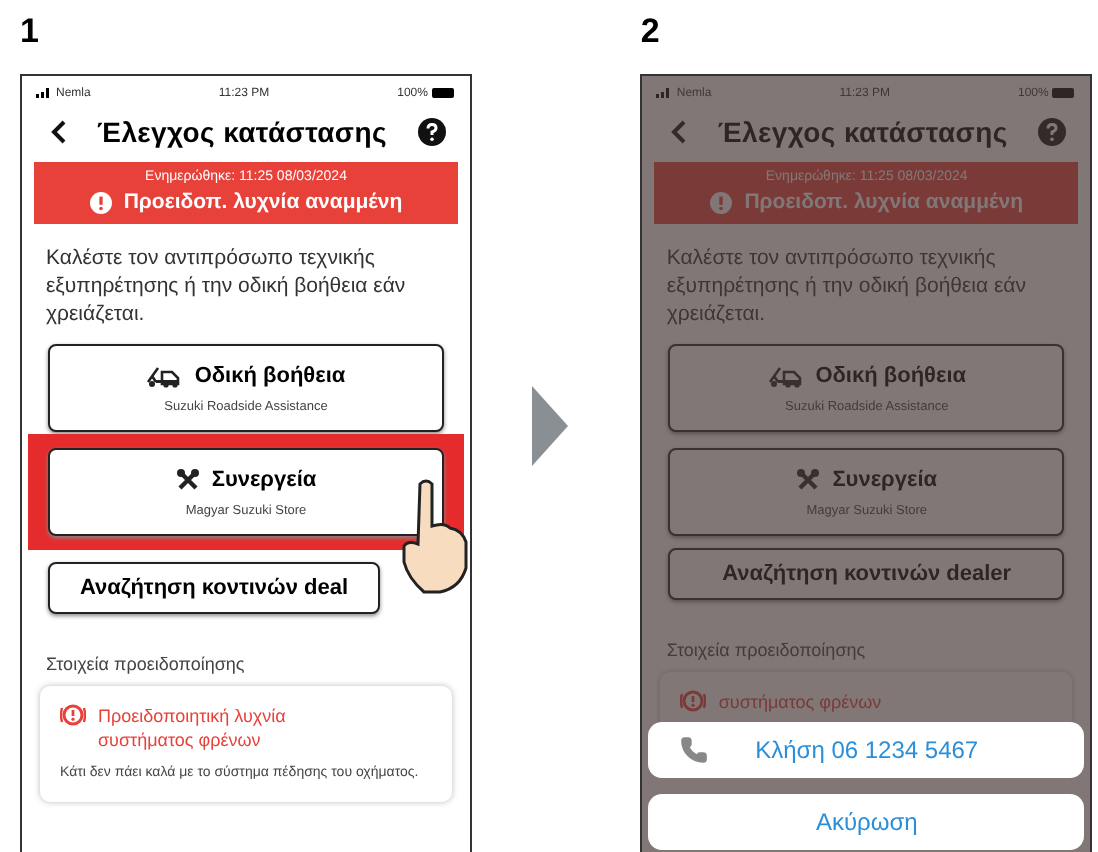  I want to click on help-icon, so click(432, 132).